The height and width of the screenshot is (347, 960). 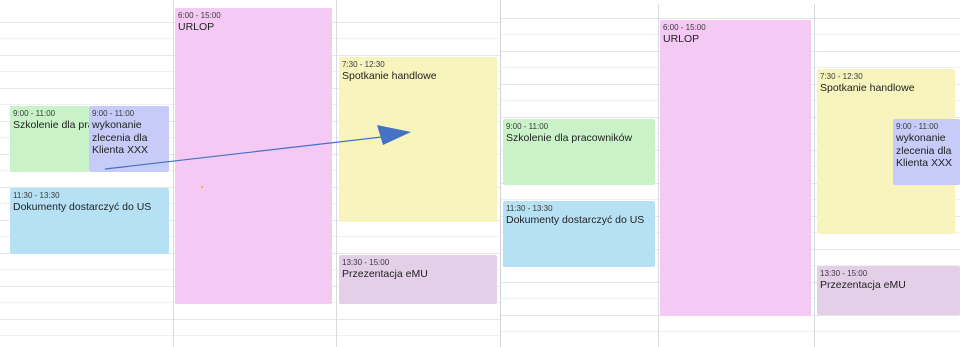 I want to click on event-title: Szkolenie dla pracowników, so click(x=569, y=138).